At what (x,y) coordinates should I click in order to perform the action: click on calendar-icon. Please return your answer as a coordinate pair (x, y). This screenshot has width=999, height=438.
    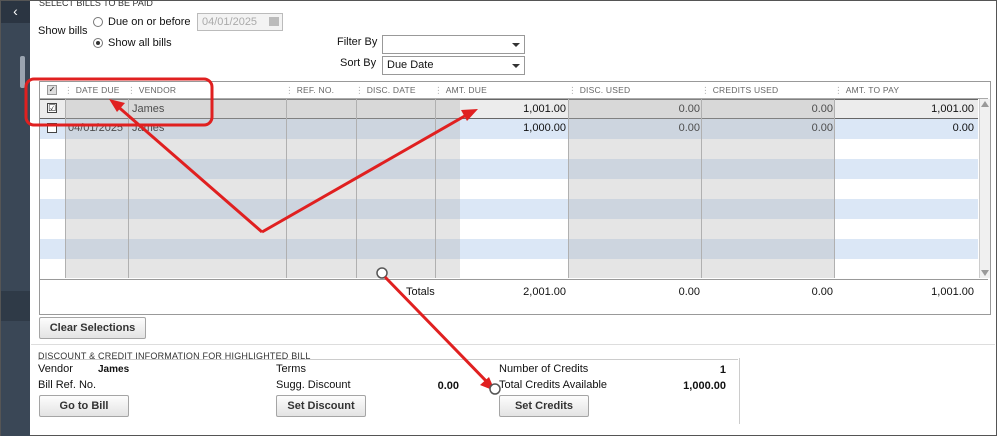
    Looking at the image, I should click on (274, 21).